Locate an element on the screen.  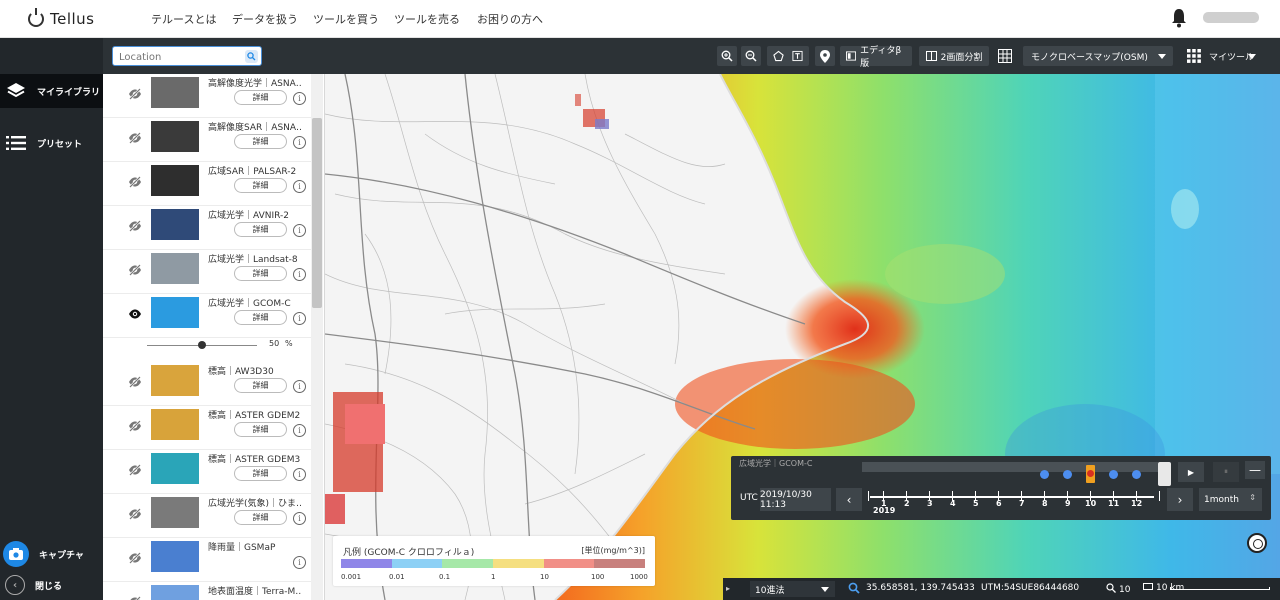
next-time-button: › is located at coordinates (1180, 499).